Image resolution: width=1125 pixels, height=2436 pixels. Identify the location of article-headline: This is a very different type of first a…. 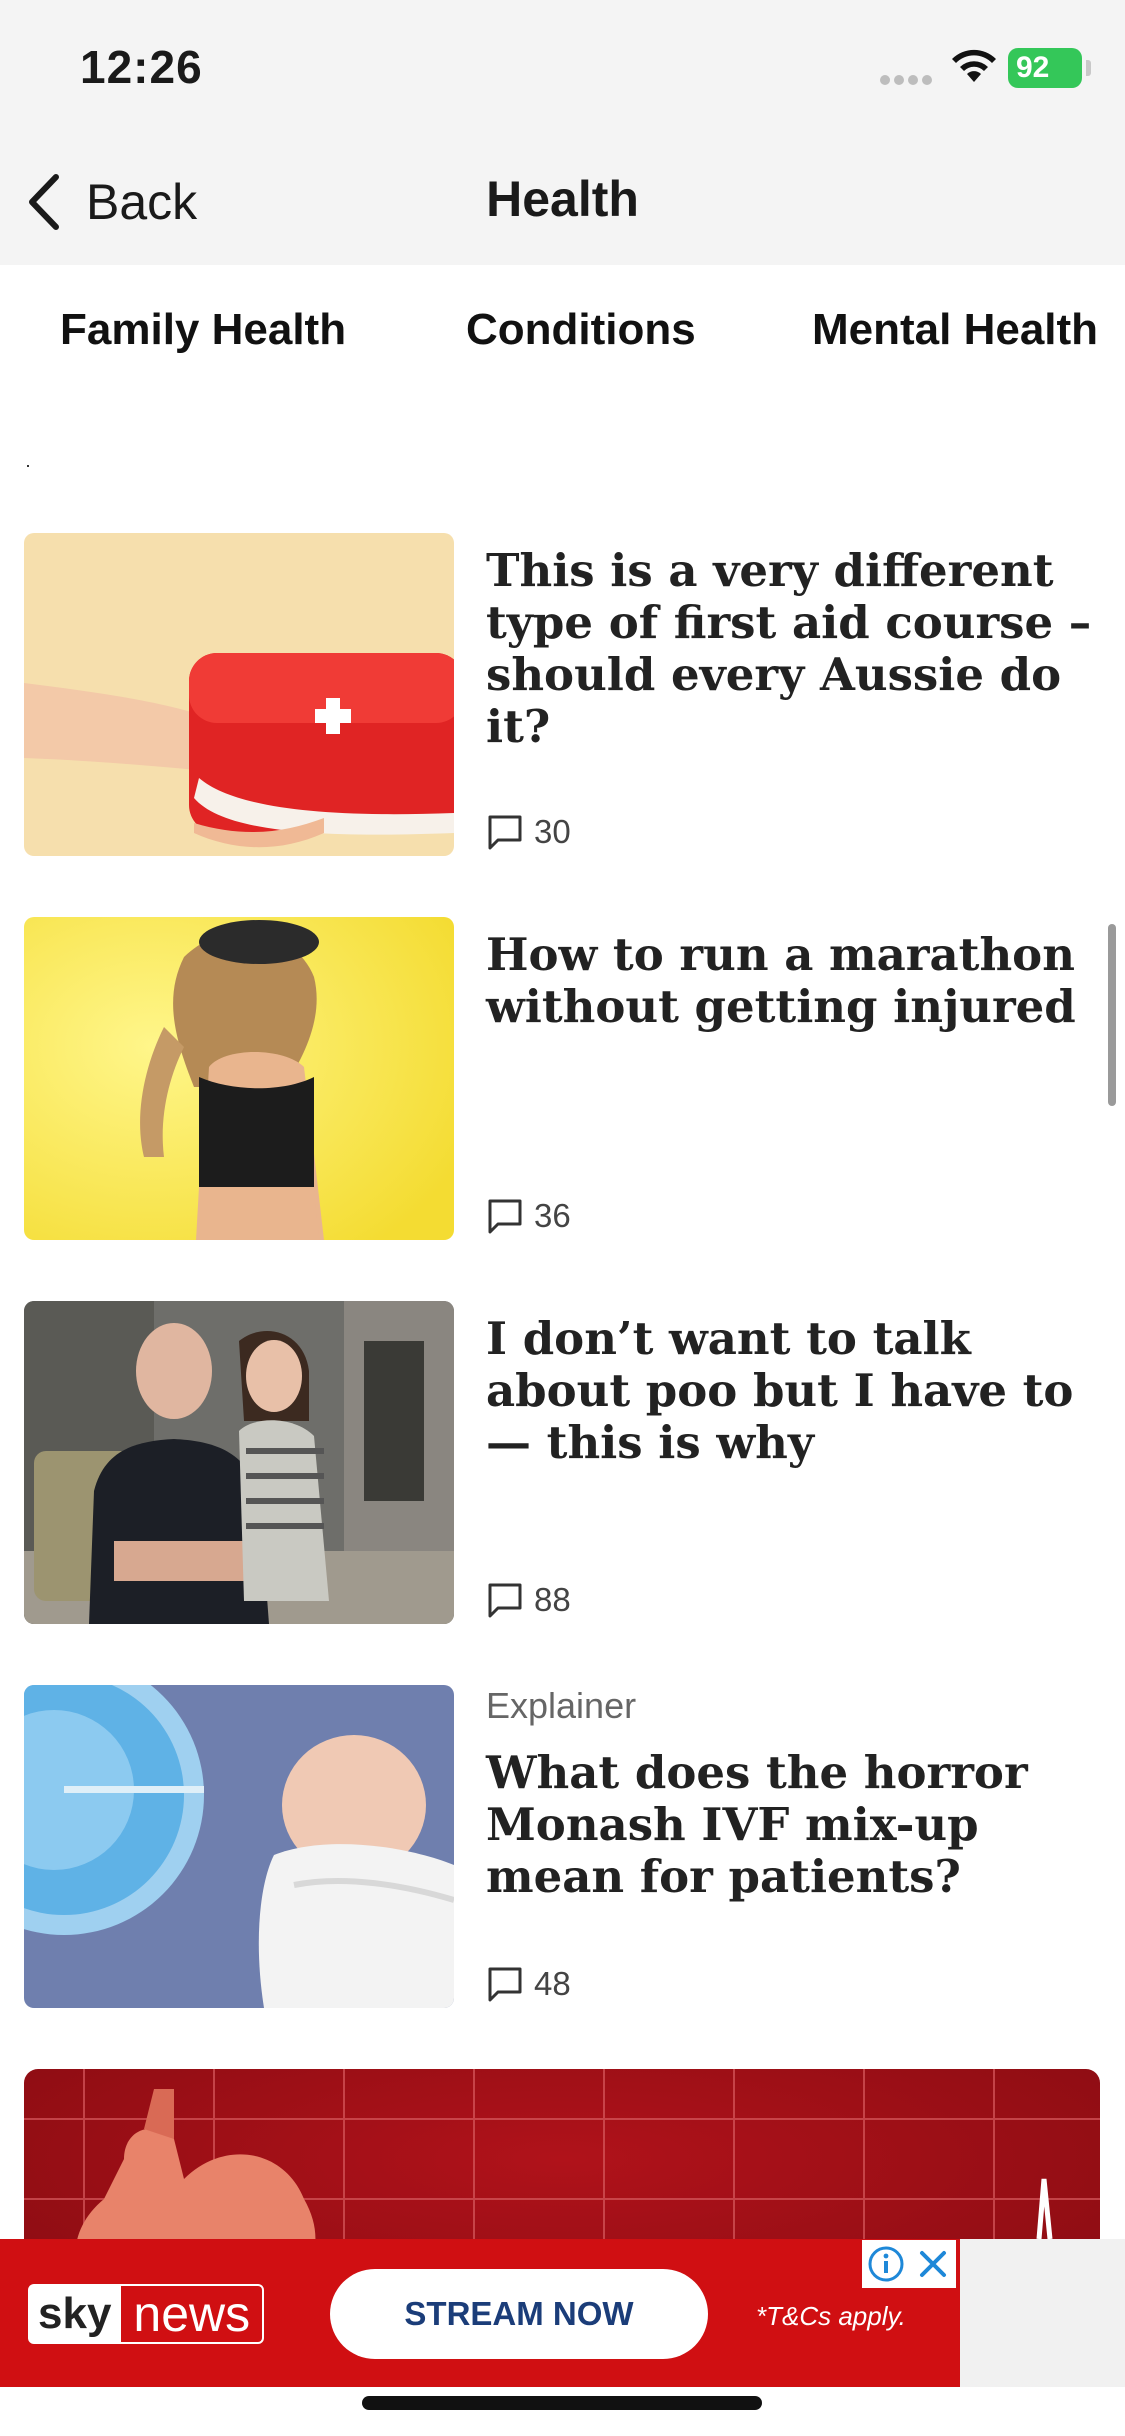
(789, 648).